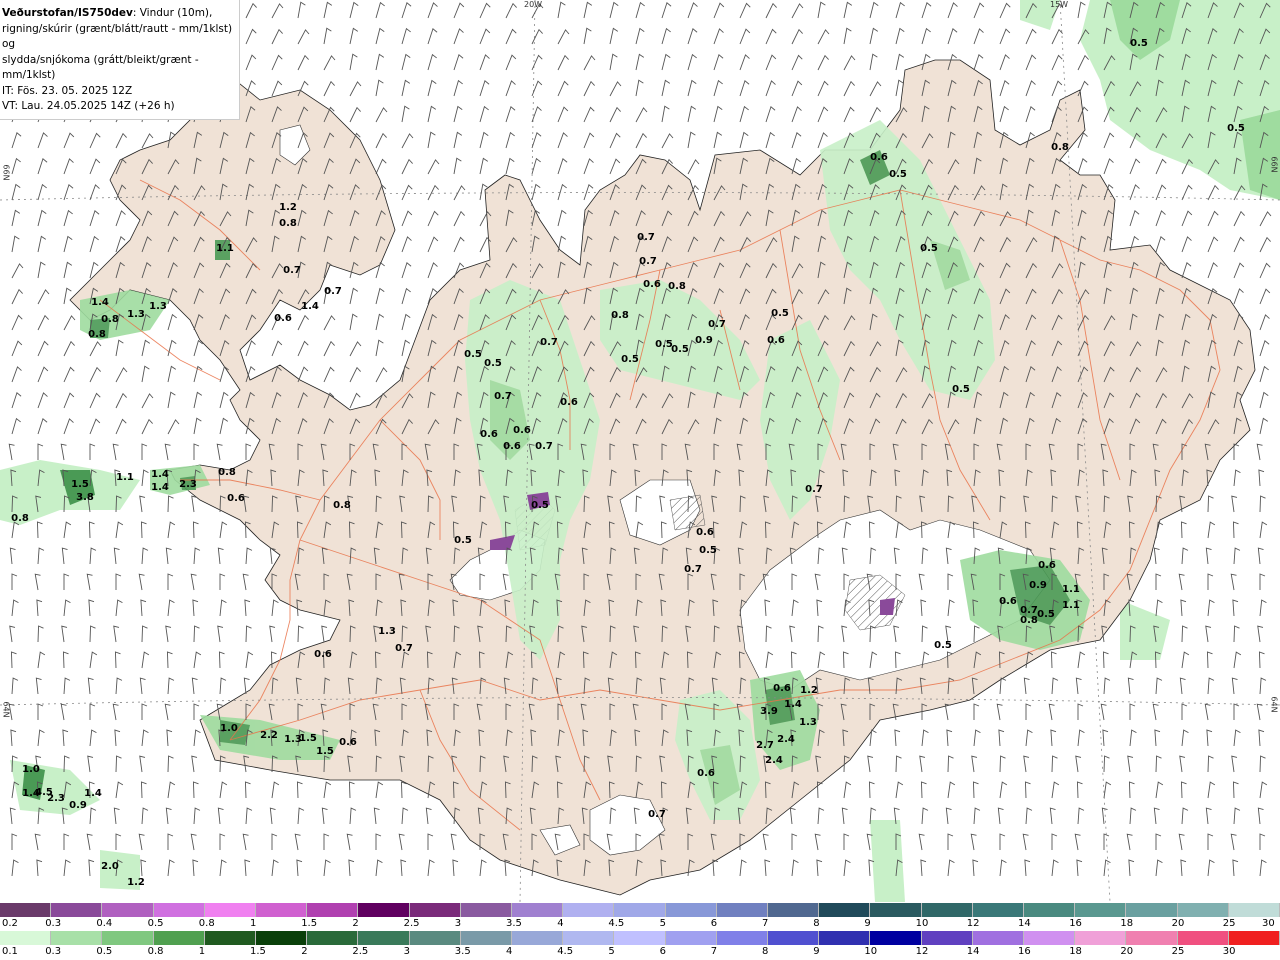  I want to click on legend-snow-label: 0.4, so click(104, 923).